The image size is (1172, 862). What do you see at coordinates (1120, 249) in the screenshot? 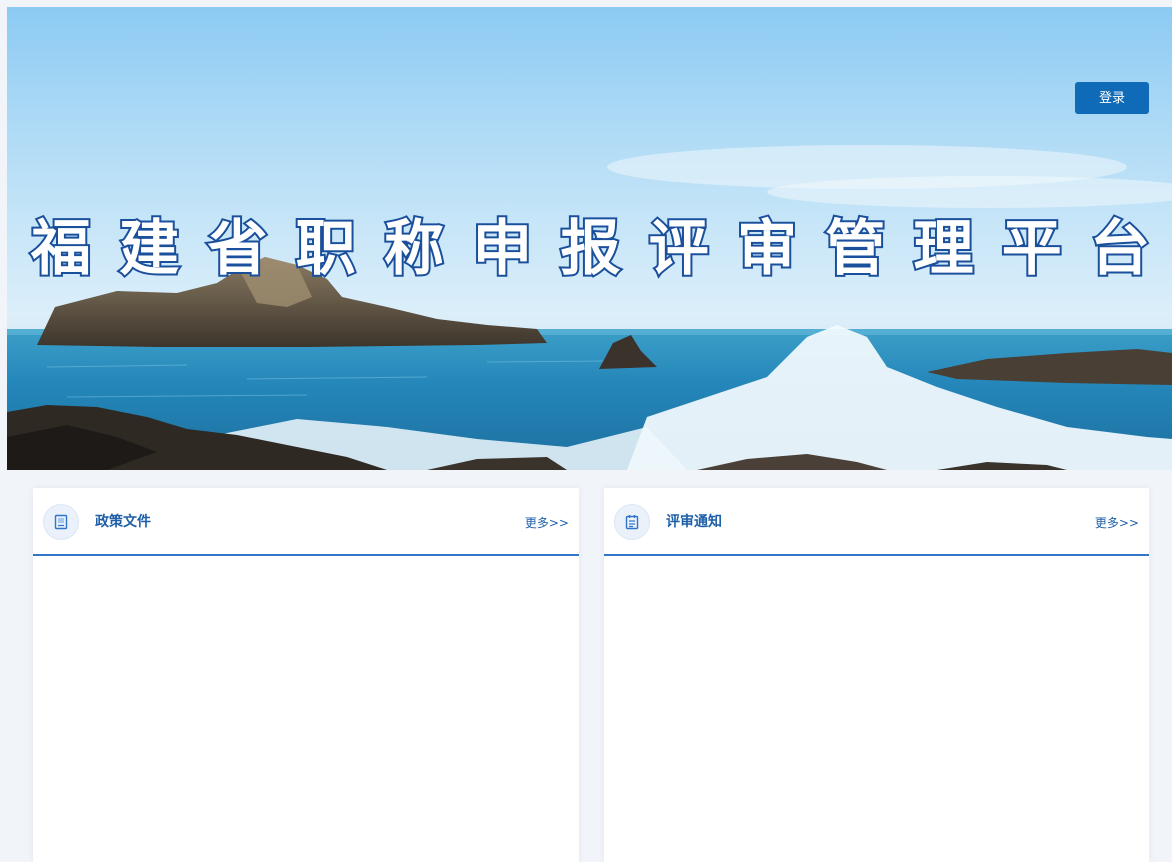
I see `title-char: 台` at bounding box center [1120, 249].